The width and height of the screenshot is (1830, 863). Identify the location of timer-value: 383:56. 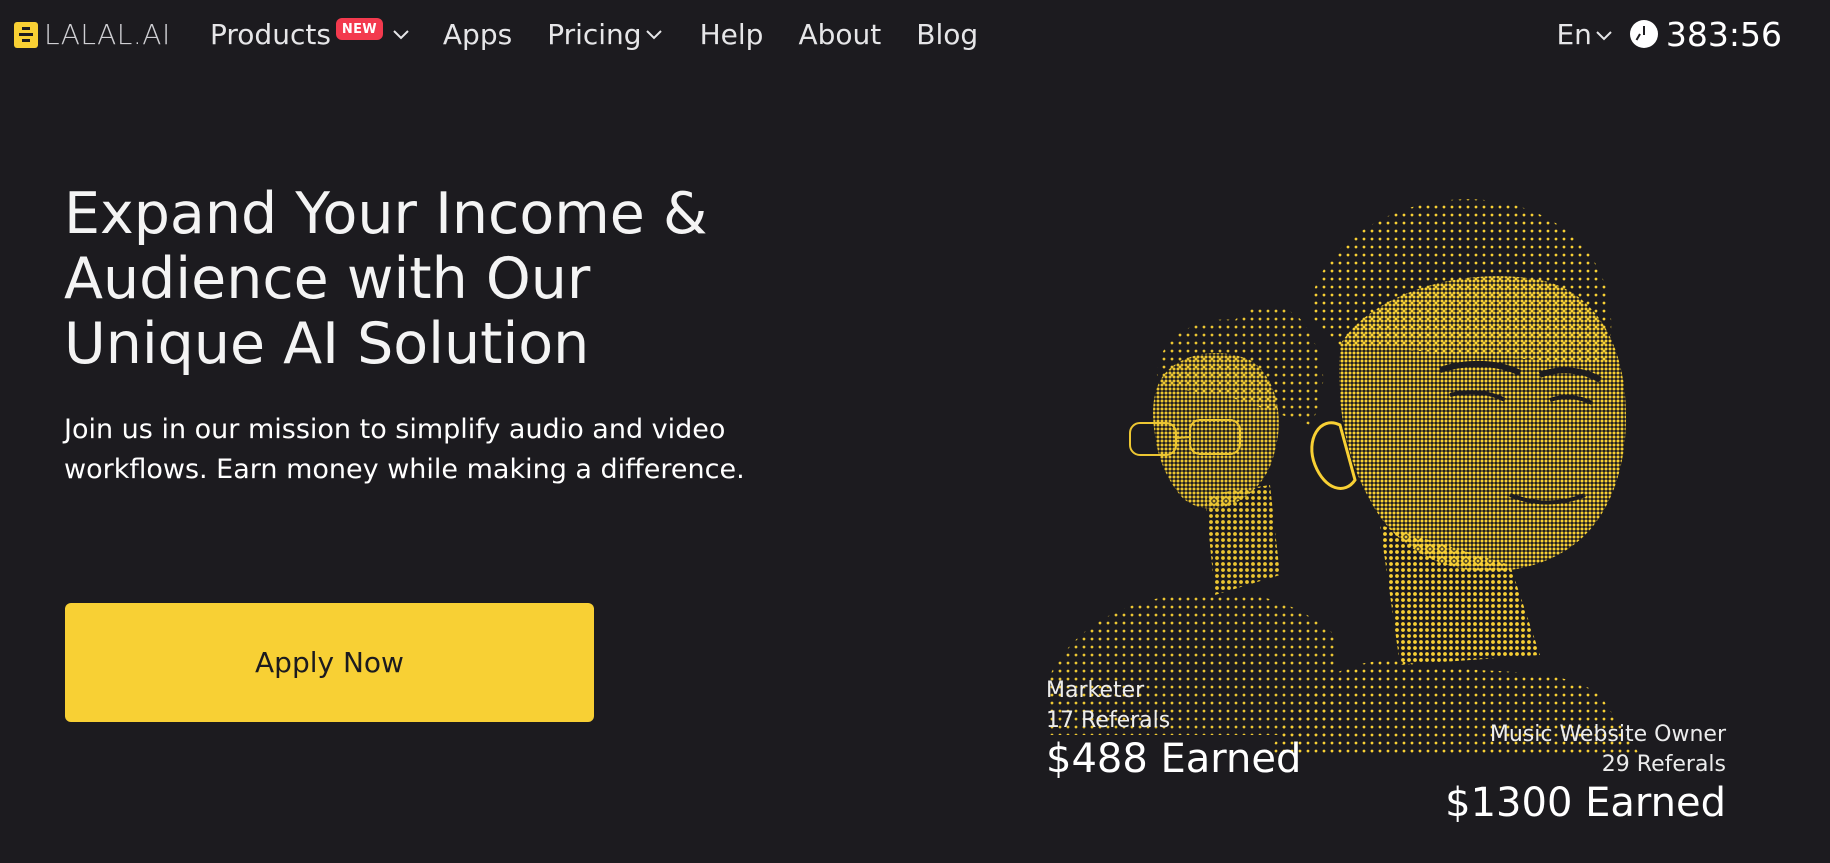
(1723, 34).